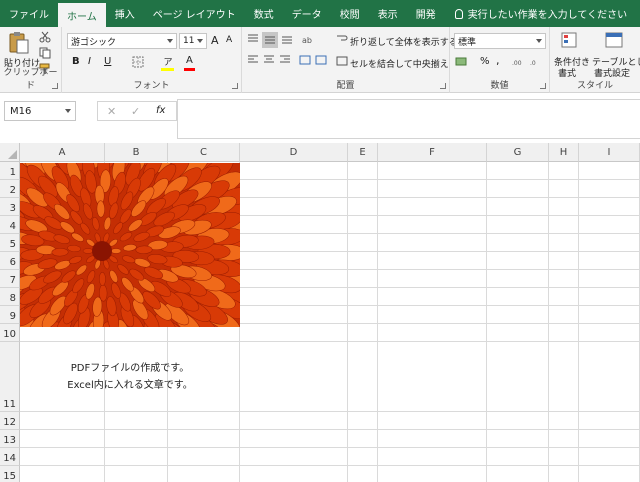 This screenshot has height=482, width=640. What do you see at coordinates (138, 62) in the screenshot?
I see `border-icon` at bounding box center [138, 62].